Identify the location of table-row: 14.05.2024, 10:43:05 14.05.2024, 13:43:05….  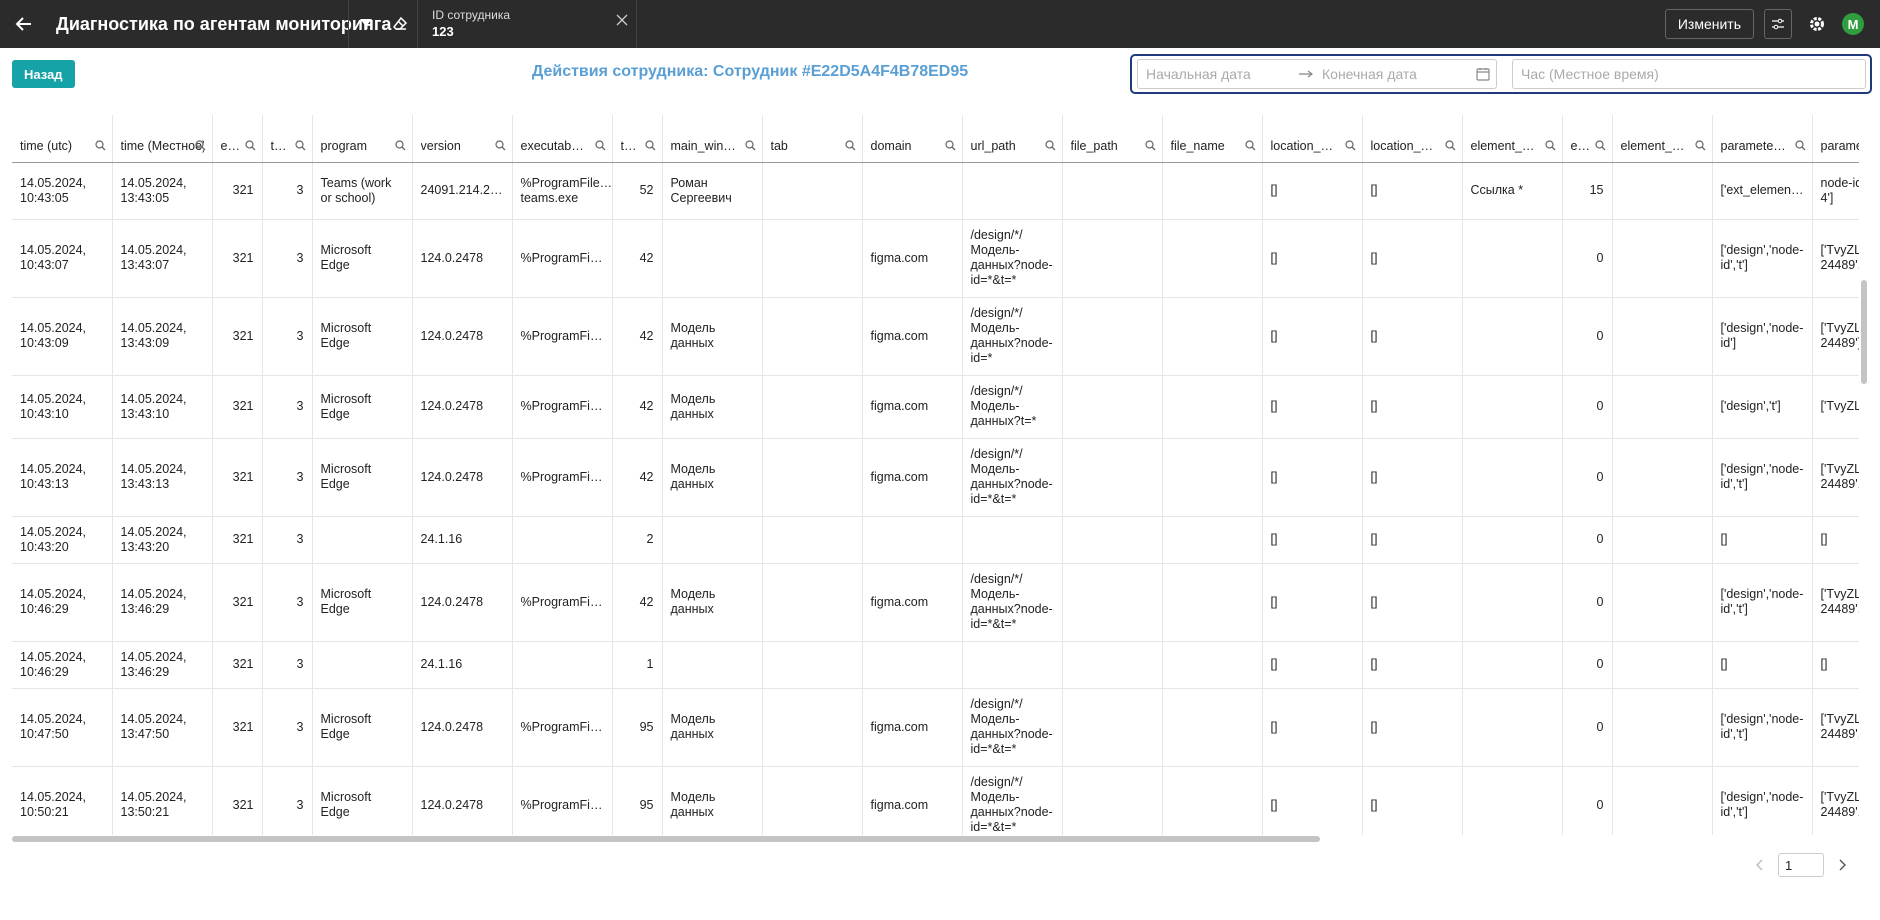
(935, 191).